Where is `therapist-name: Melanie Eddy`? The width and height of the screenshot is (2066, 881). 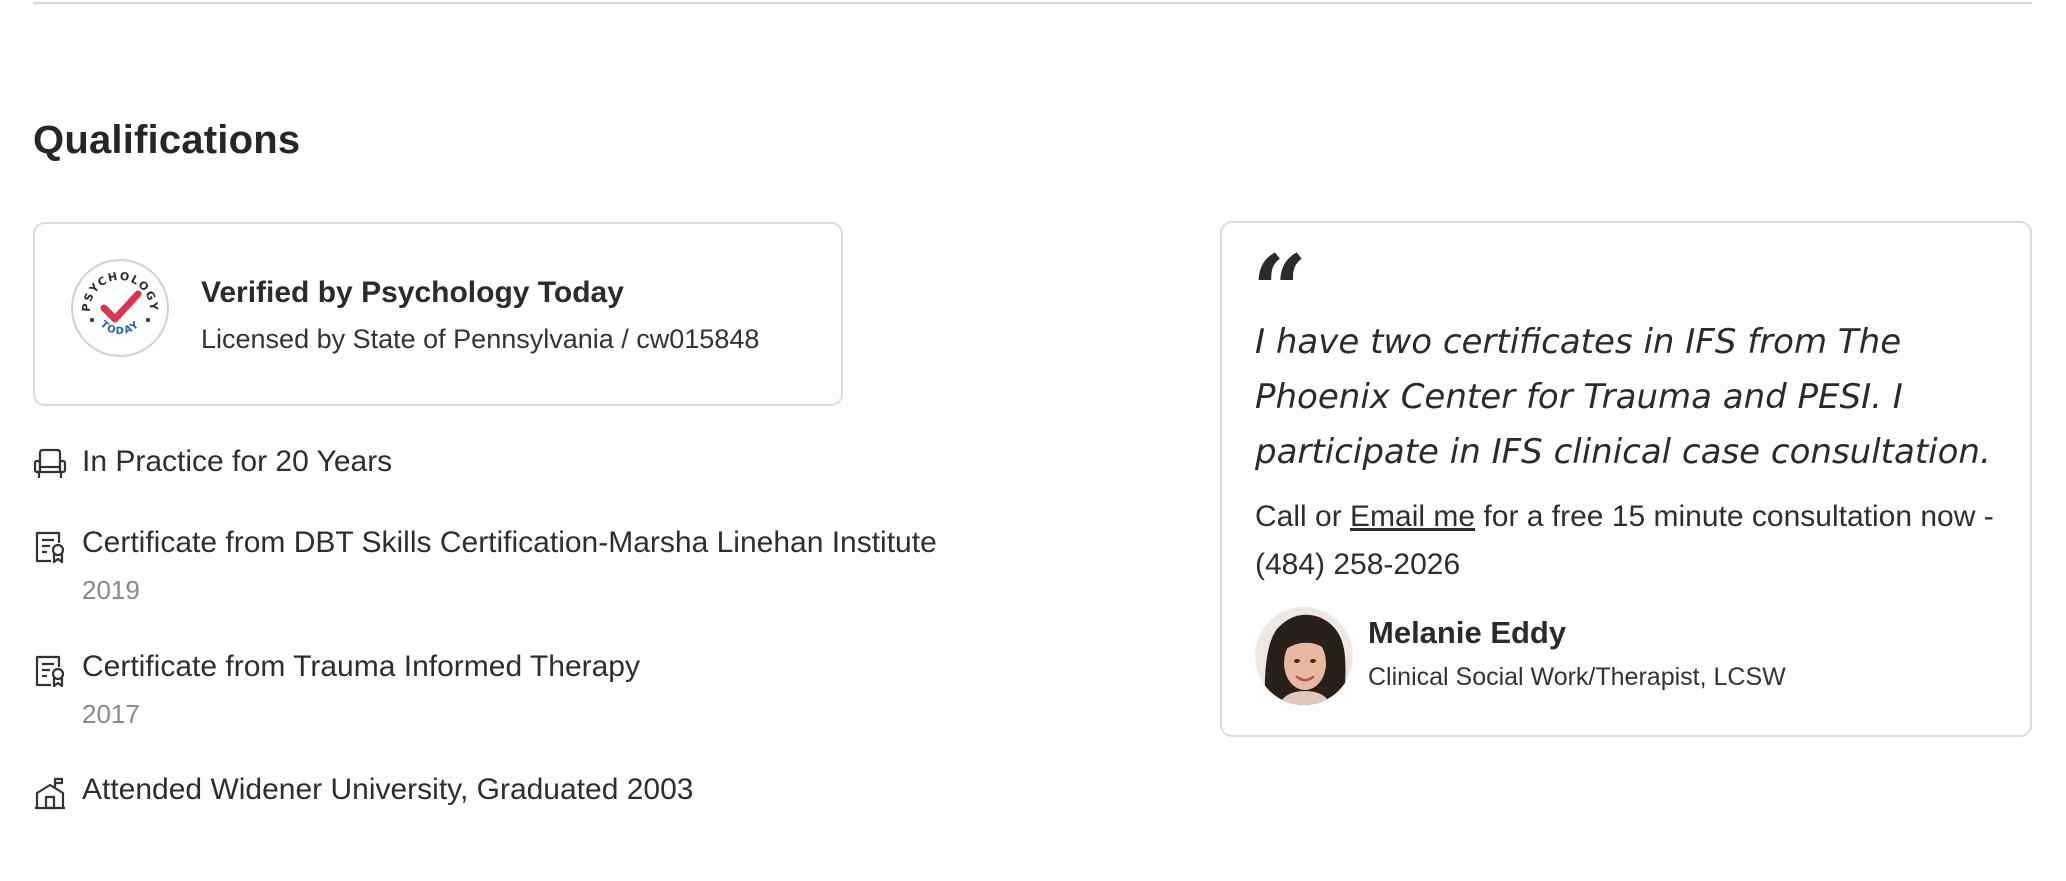 therapist-name: Melanie Eddy is located at coordinates (1467, 632).